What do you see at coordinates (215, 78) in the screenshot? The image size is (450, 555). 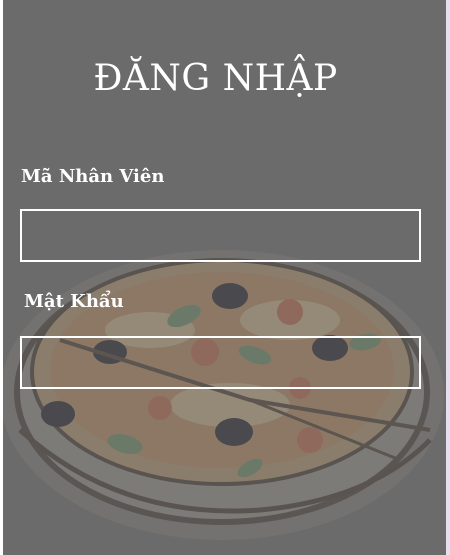 I see `page-title: ĐĂNG NHẬP` at bounding box center [215, 78].